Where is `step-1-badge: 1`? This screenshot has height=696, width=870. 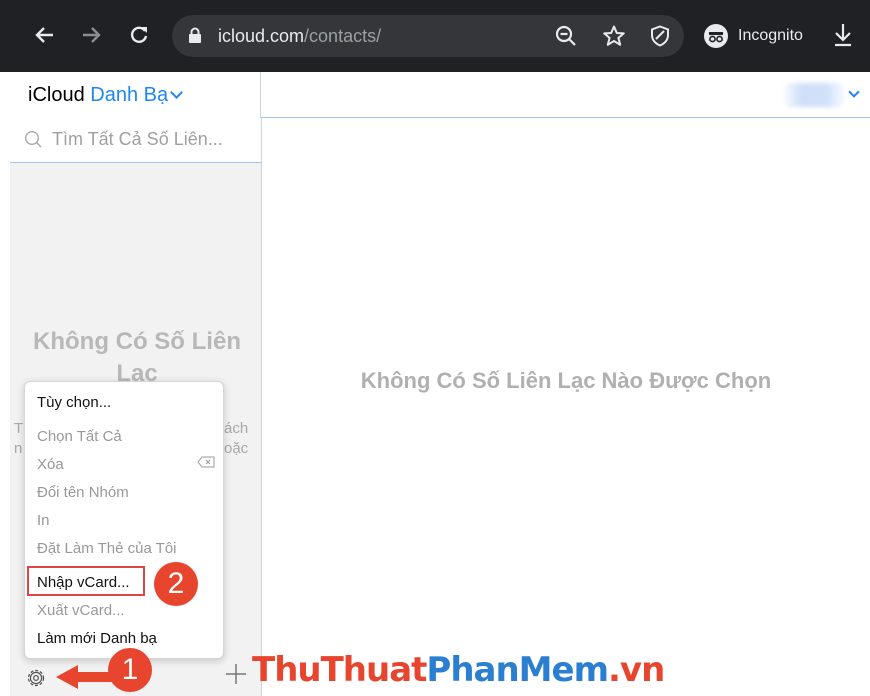
step-1-badge: 1 is located at coordinates (130, 670).